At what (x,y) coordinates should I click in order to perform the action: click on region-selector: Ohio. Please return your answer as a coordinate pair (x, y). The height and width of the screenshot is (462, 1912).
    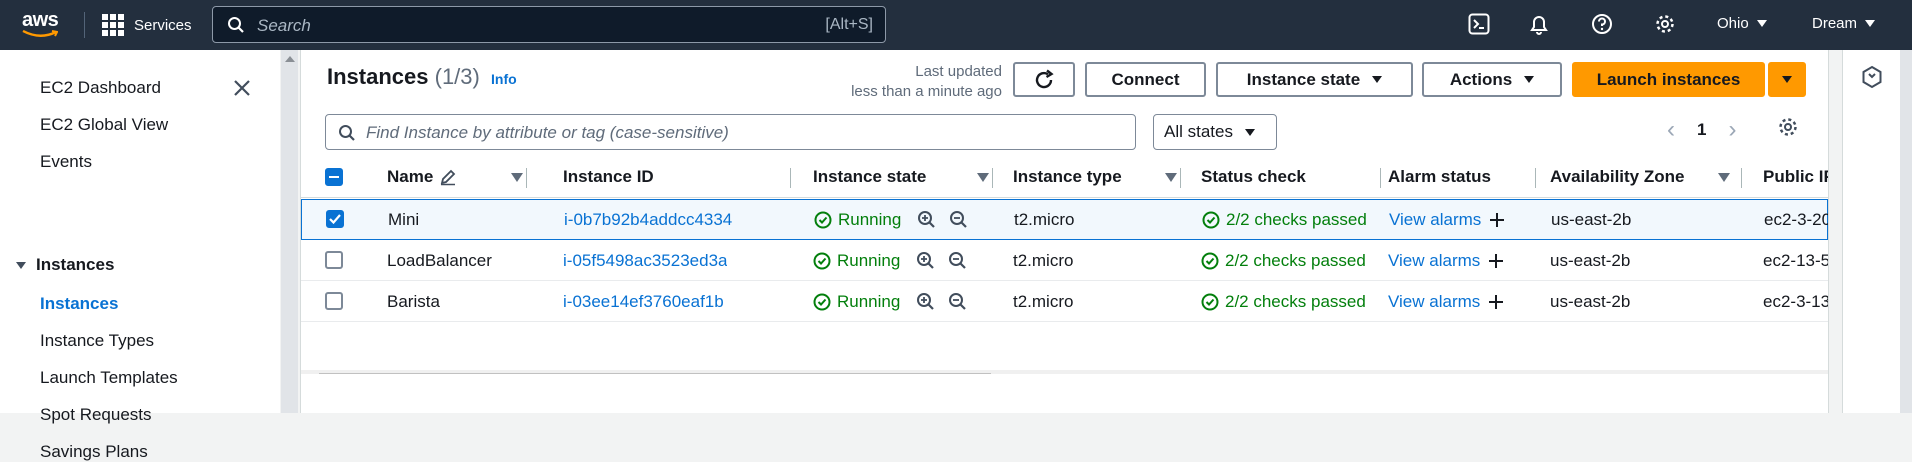
    Looking at the image, I should click on (1742, 23).